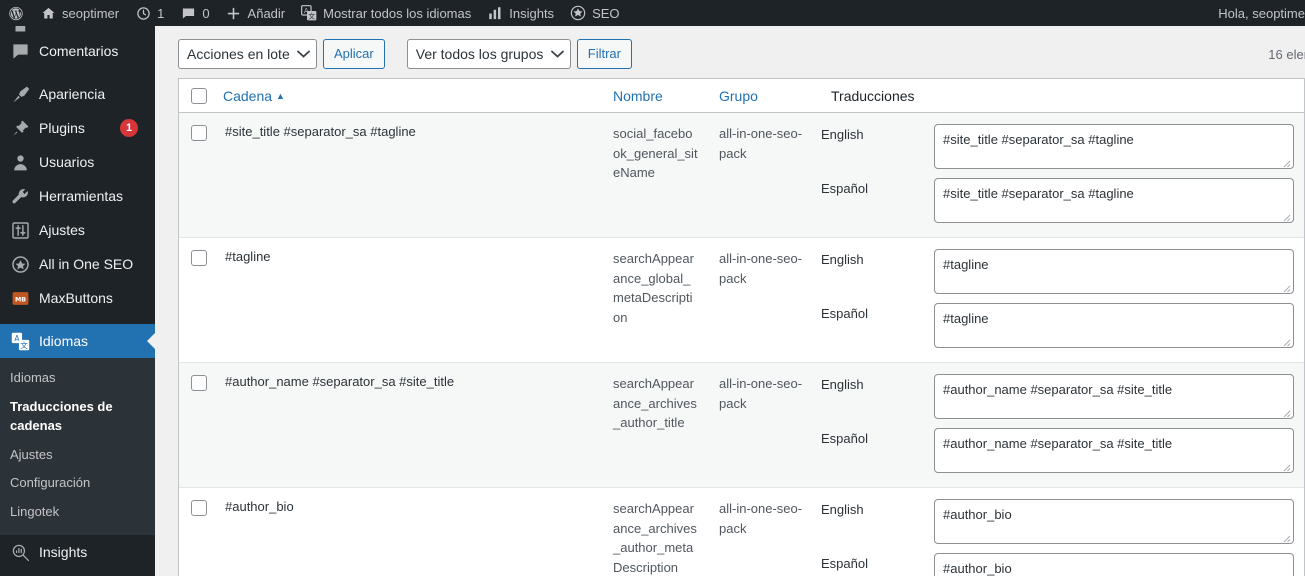 This screenshot has height=576, width=1305. Describe the element at coordinates (20, 341) in the screenshot. I see `languages-icon: A文` at that location.